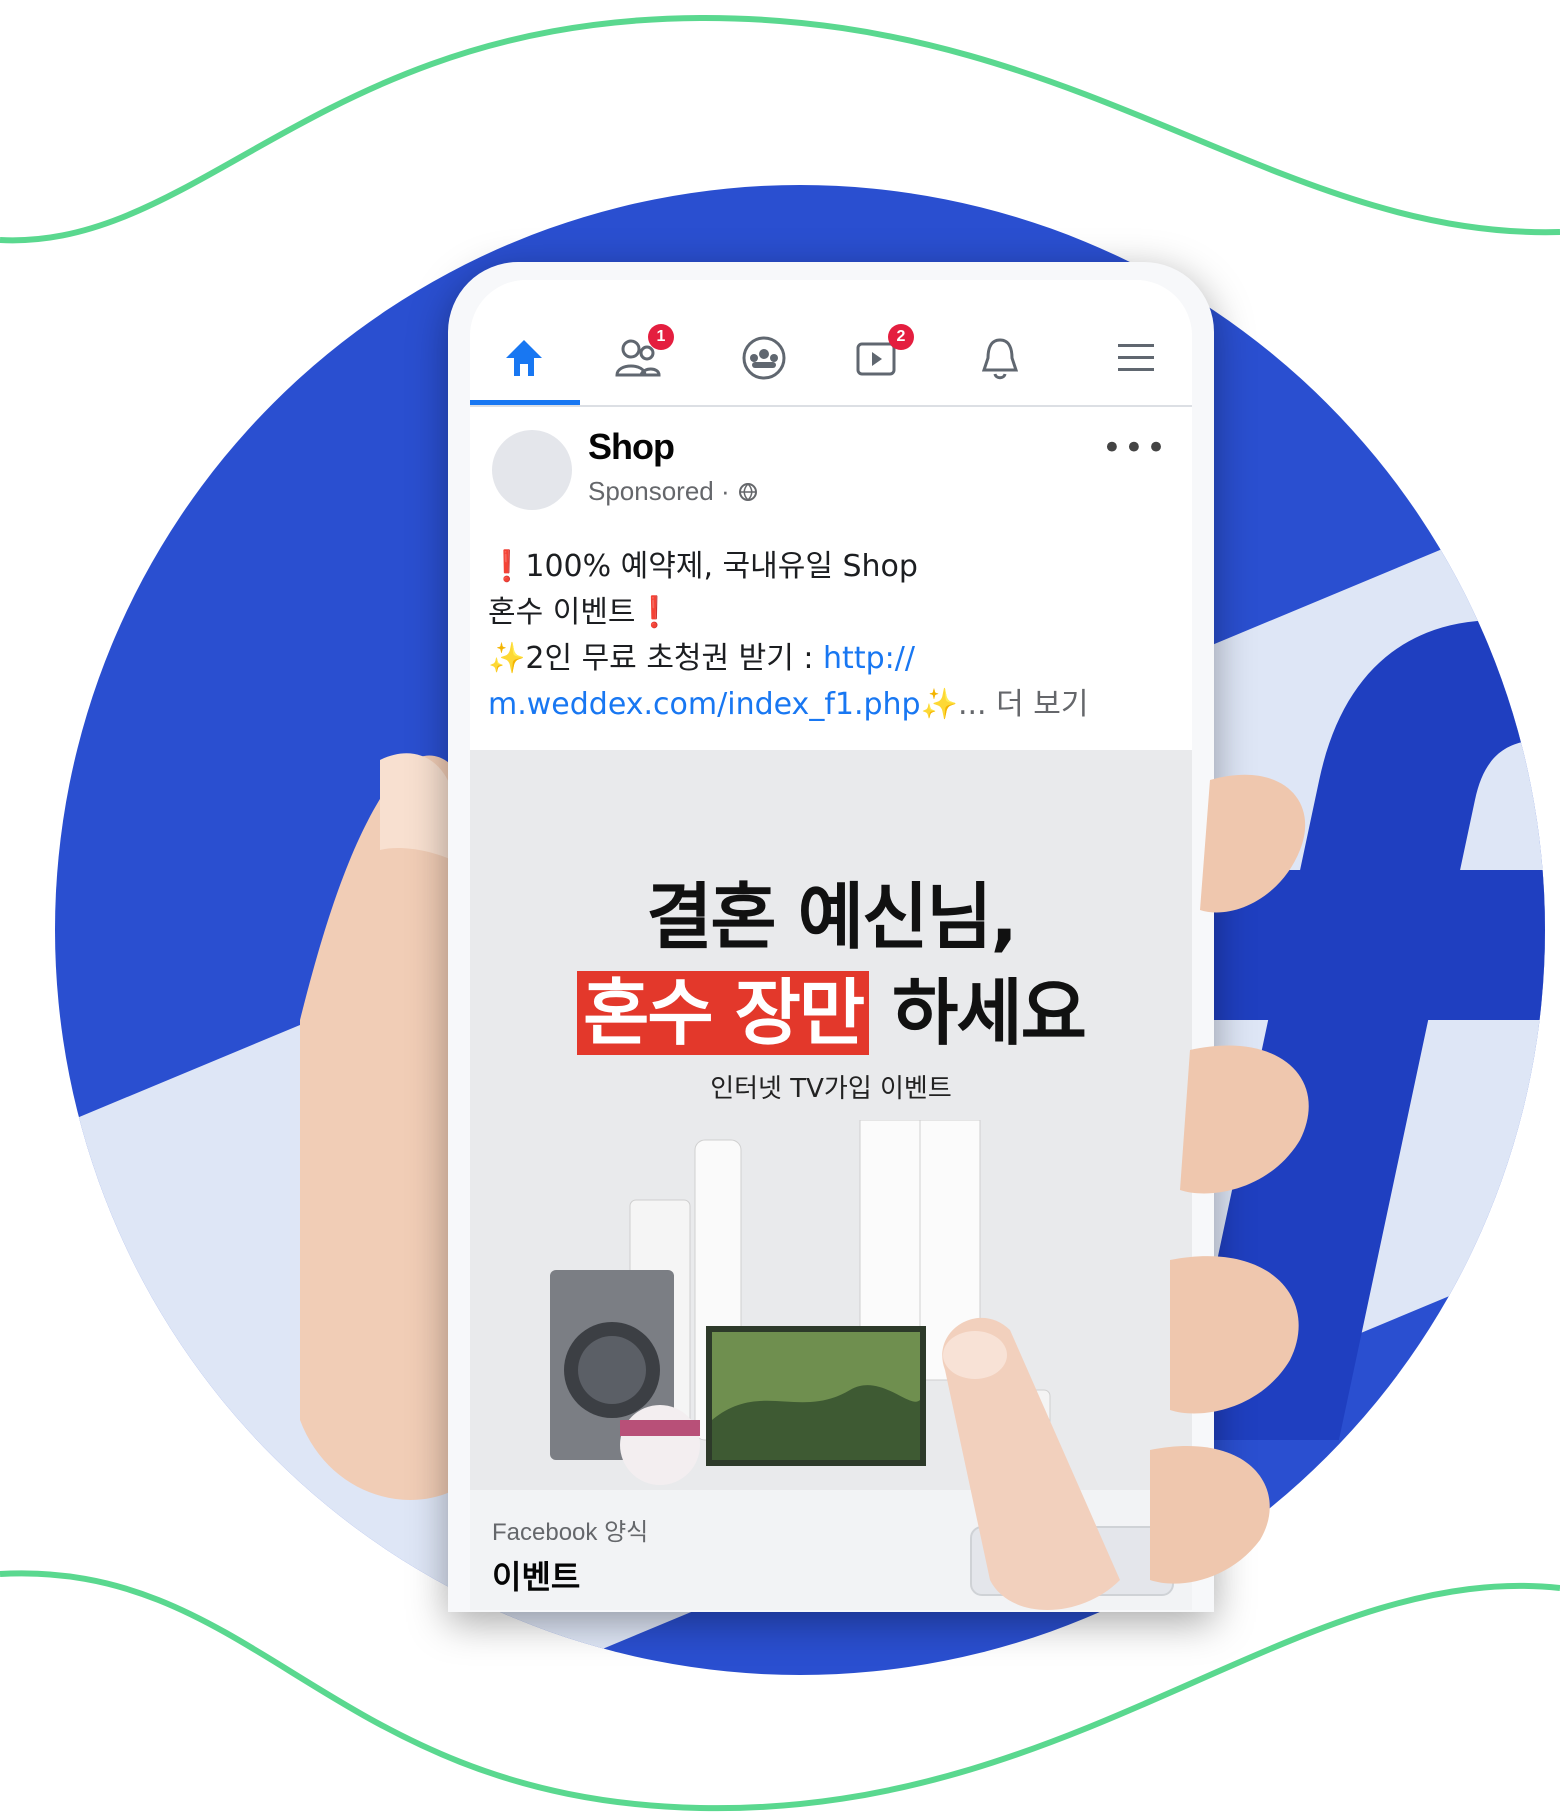 This screenshot has height=1818, width=1560. I want to click on right-hand, so click(1125, 1192).